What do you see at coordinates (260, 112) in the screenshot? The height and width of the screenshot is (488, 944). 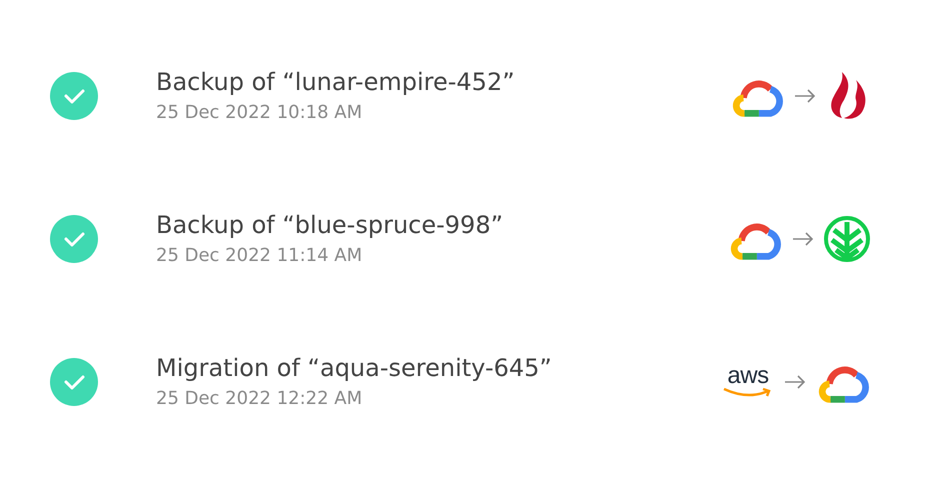 I see `job-timestamp: 25 Dec 2022 10:18 AM` at bounding box center [260, 112].